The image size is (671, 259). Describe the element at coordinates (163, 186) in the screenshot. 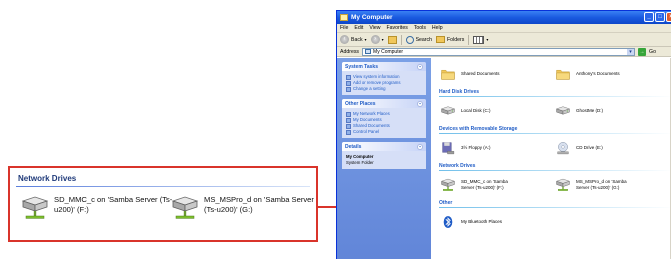

I see `callout-divider` at that location.